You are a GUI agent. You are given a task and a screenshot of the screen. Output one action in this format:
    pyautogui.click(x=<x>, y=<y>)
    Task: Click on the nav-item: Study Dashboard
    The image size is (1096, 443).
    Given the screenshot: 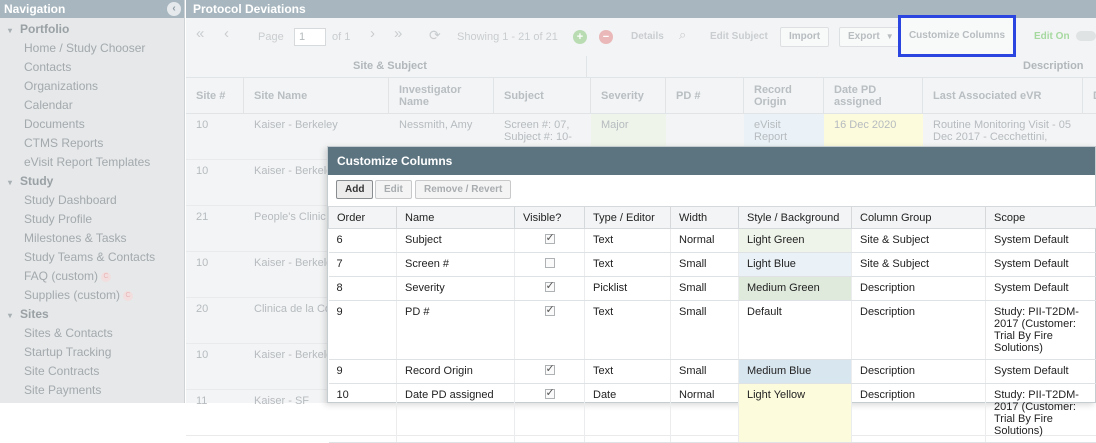 What is the action you would take?
    pyautogui.click(x=92, y=200)
    